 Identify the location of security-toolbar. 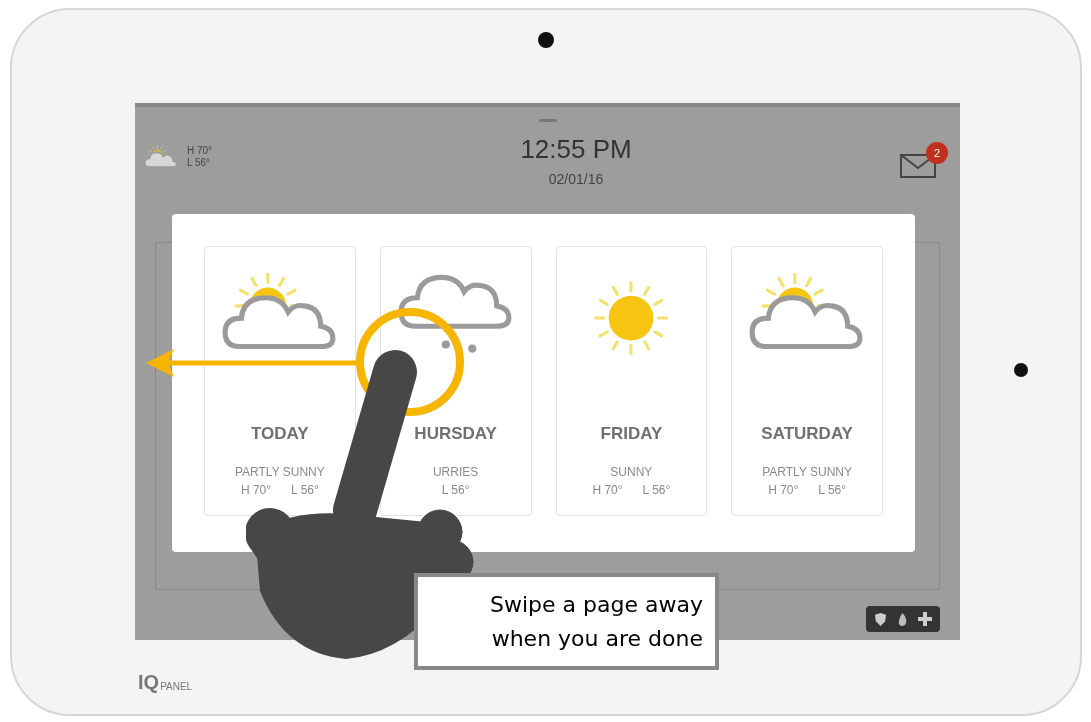
(903, 619).